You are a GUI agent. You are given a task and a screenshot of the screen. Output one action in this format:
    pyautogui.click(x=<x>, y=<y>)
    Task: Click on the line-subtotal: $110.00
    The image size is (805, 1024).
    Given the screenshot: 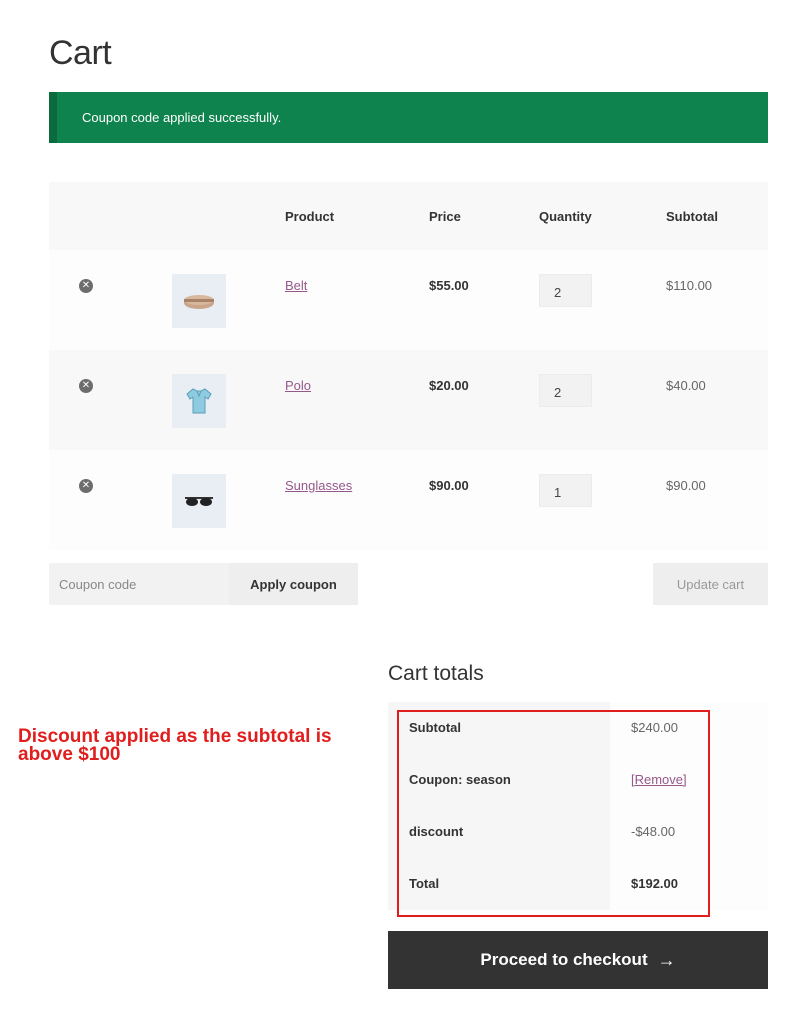 What is the action you would take?
    pyautogui.click(x=689, y=285)
    